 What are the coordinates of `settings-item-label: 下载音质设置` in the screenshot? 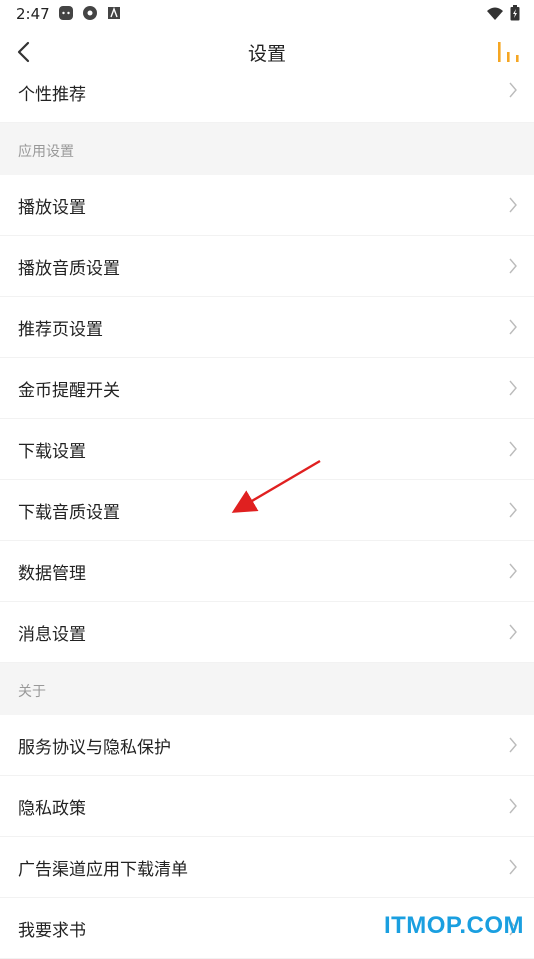 It's located at (69, 512).